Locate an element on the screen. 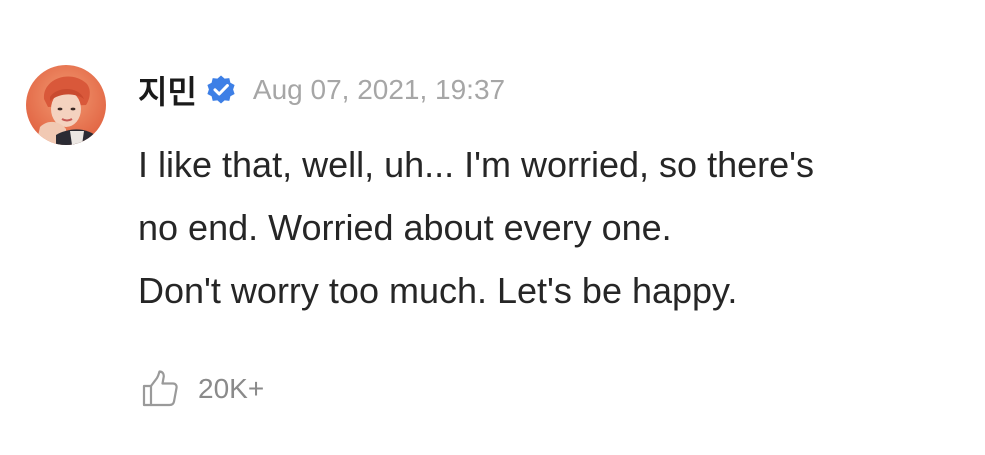  comment-text-line: no end. Worried about every one. is located at coordinates (405, 227).